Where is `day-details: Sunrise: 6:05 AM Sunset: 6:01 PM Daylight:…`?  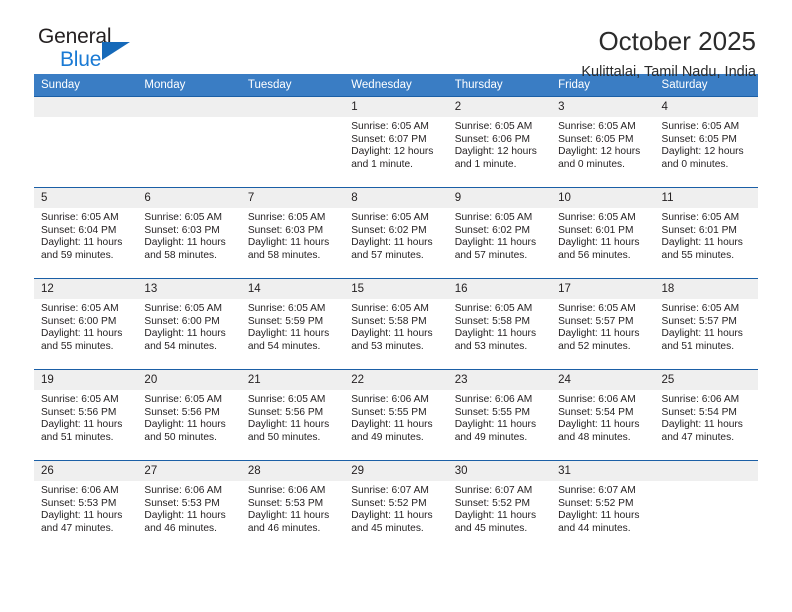
day-details: Sunrise: 6:05 AM Sunset: 6:01 PM Daylight:… is located at coordinates (602, 235).